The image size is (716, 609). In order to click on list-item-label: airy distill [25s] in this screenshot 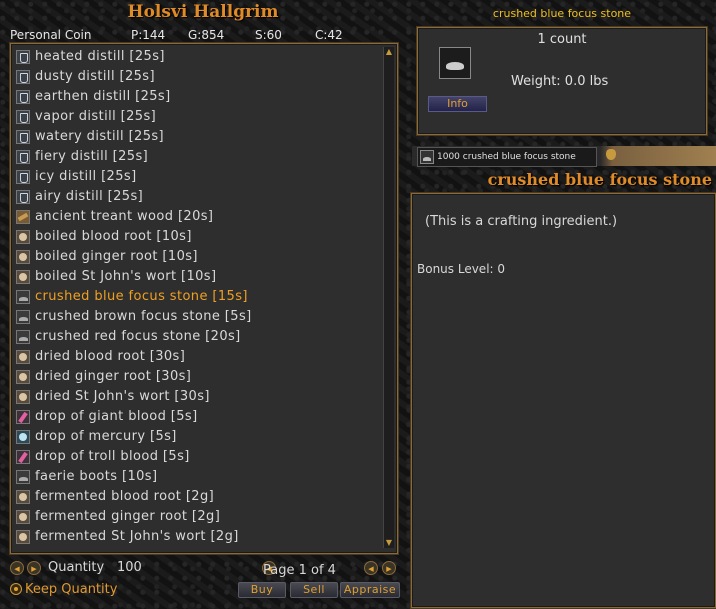, I will do `click(89, 196)`.